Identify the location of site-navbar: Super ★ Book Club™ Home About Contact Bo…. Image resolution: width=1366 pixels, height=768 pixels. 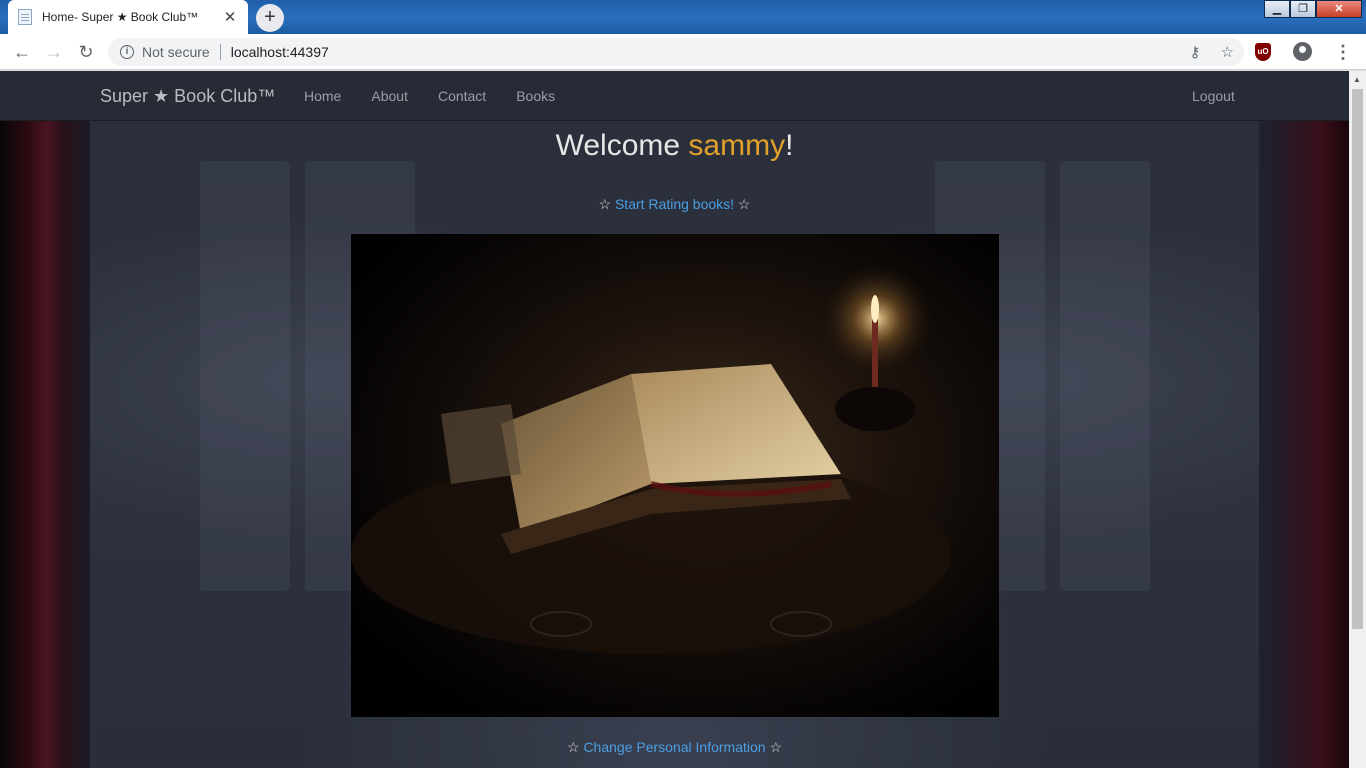
(674, 96).